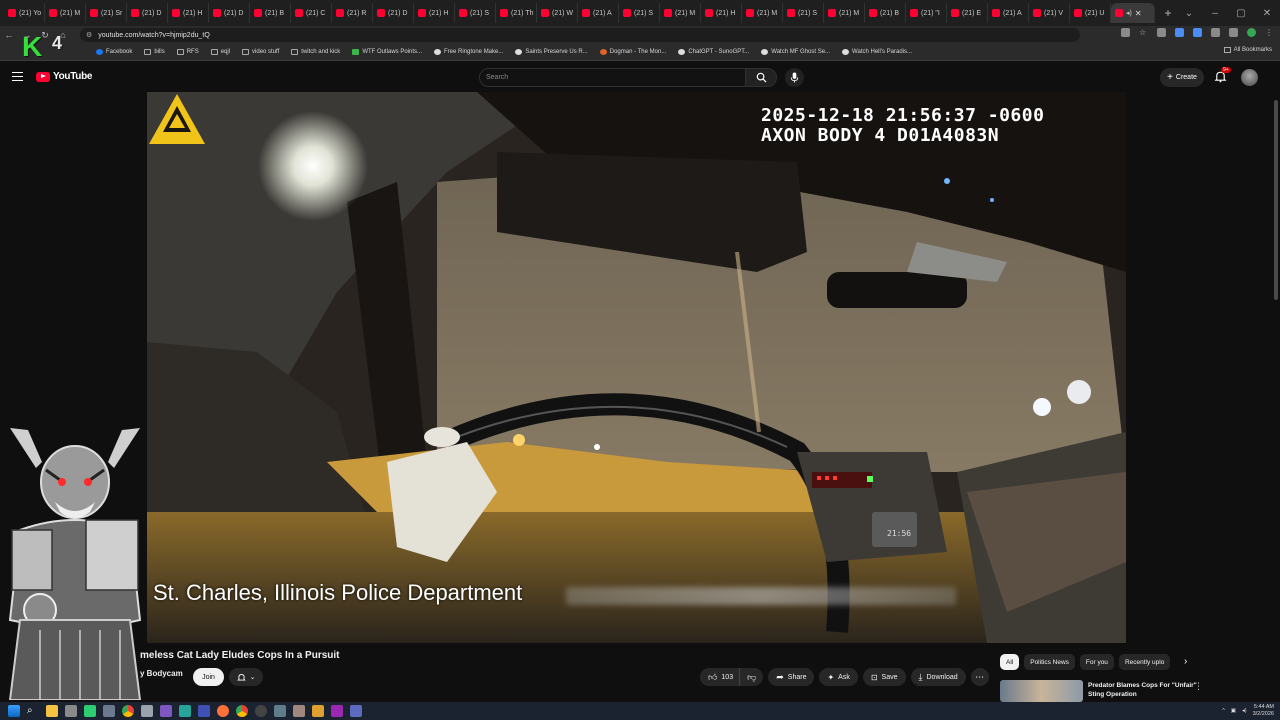 This screenshot has height=720, width=1280. I want to click on site-info-icon: ⚙, so click(89, 35).